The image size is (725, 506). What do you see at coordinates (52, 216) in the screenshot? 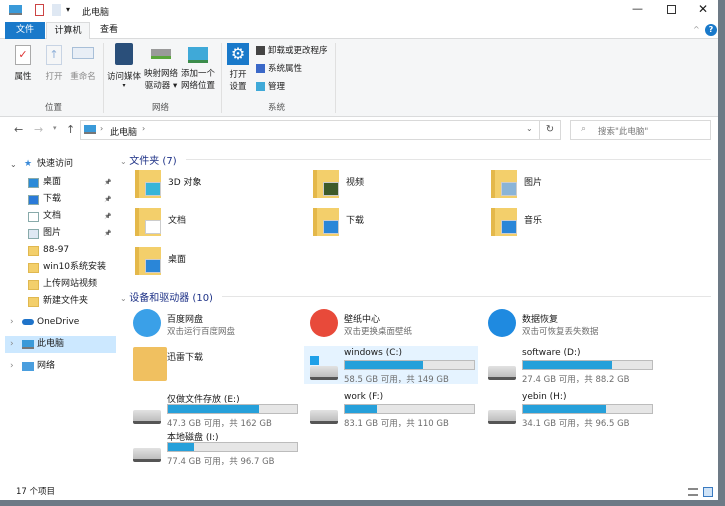
I see `nav-item-label: 文档` at bounding box center [52, 216].